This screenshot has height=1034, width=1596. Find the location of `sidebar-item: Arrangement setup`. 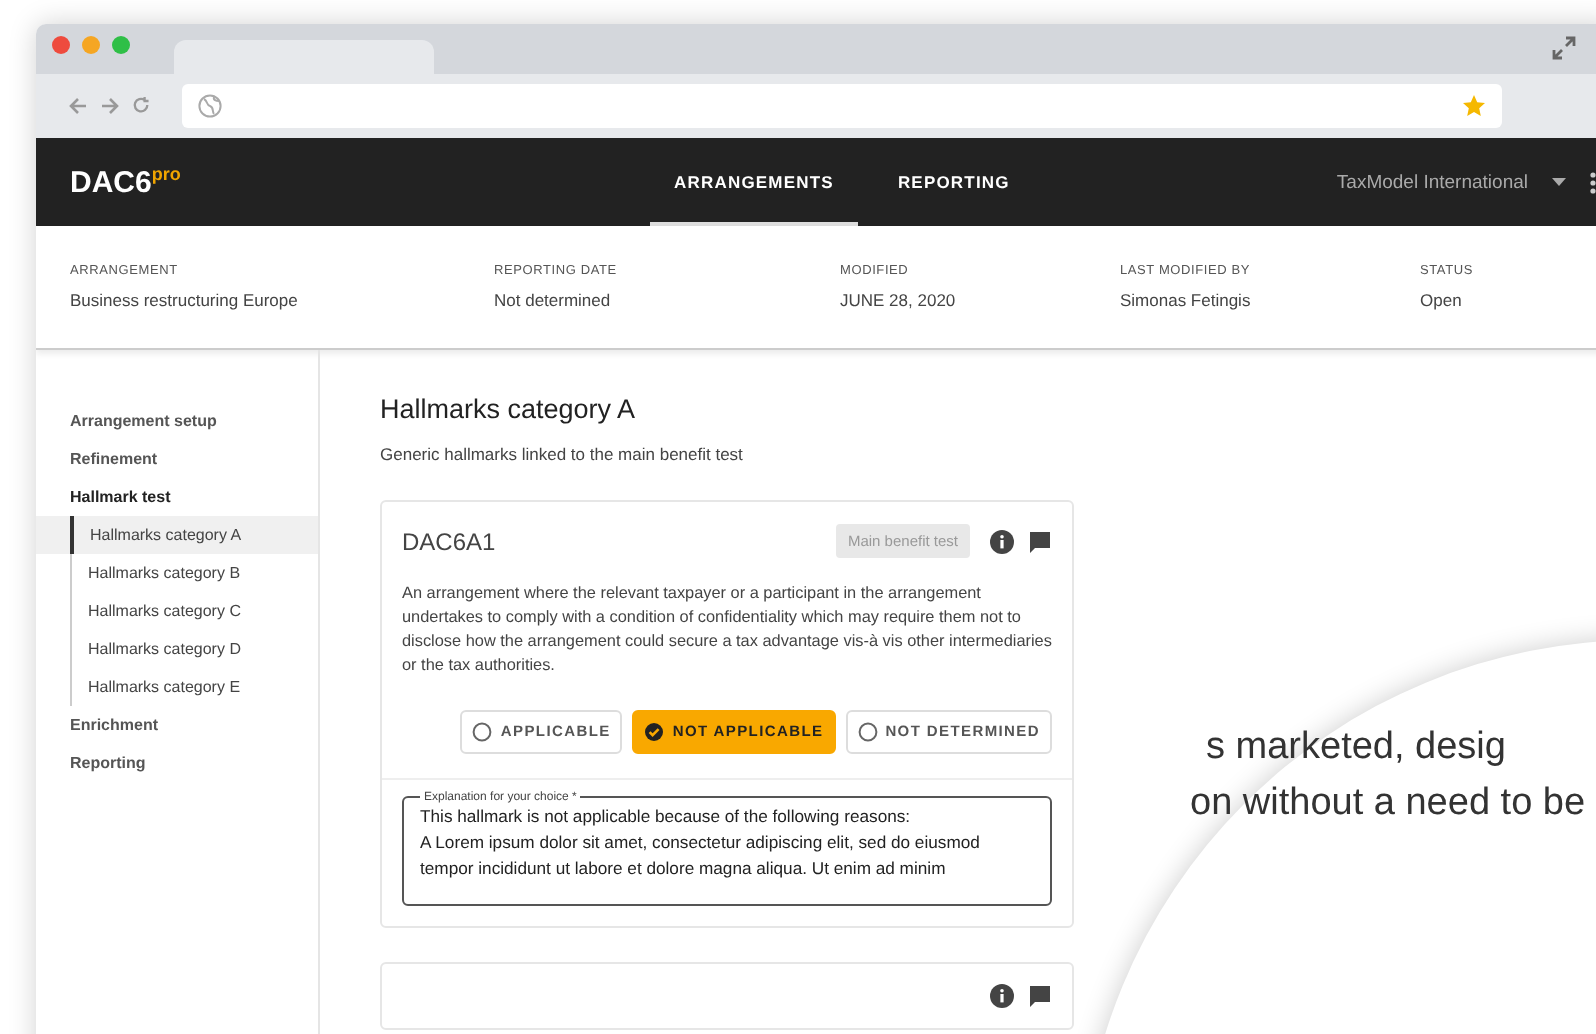

sidebar-item: Arrangement setup is located at coordinates (177, 420).